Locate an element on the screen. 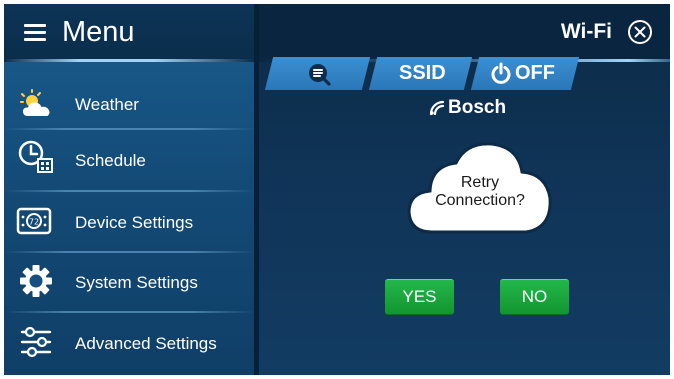  svg-text: 72 is located at coordinates (34, 222).